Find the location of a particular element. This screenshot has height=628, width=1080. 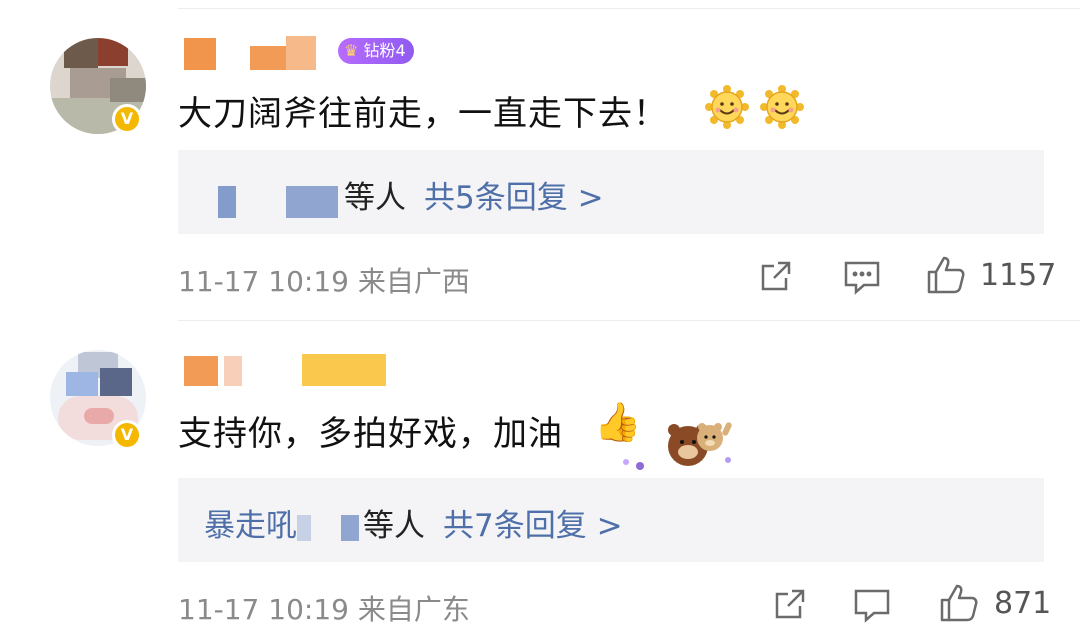

fan-badge: ♛ 钻粉4 is located at coordinates (376, 51).